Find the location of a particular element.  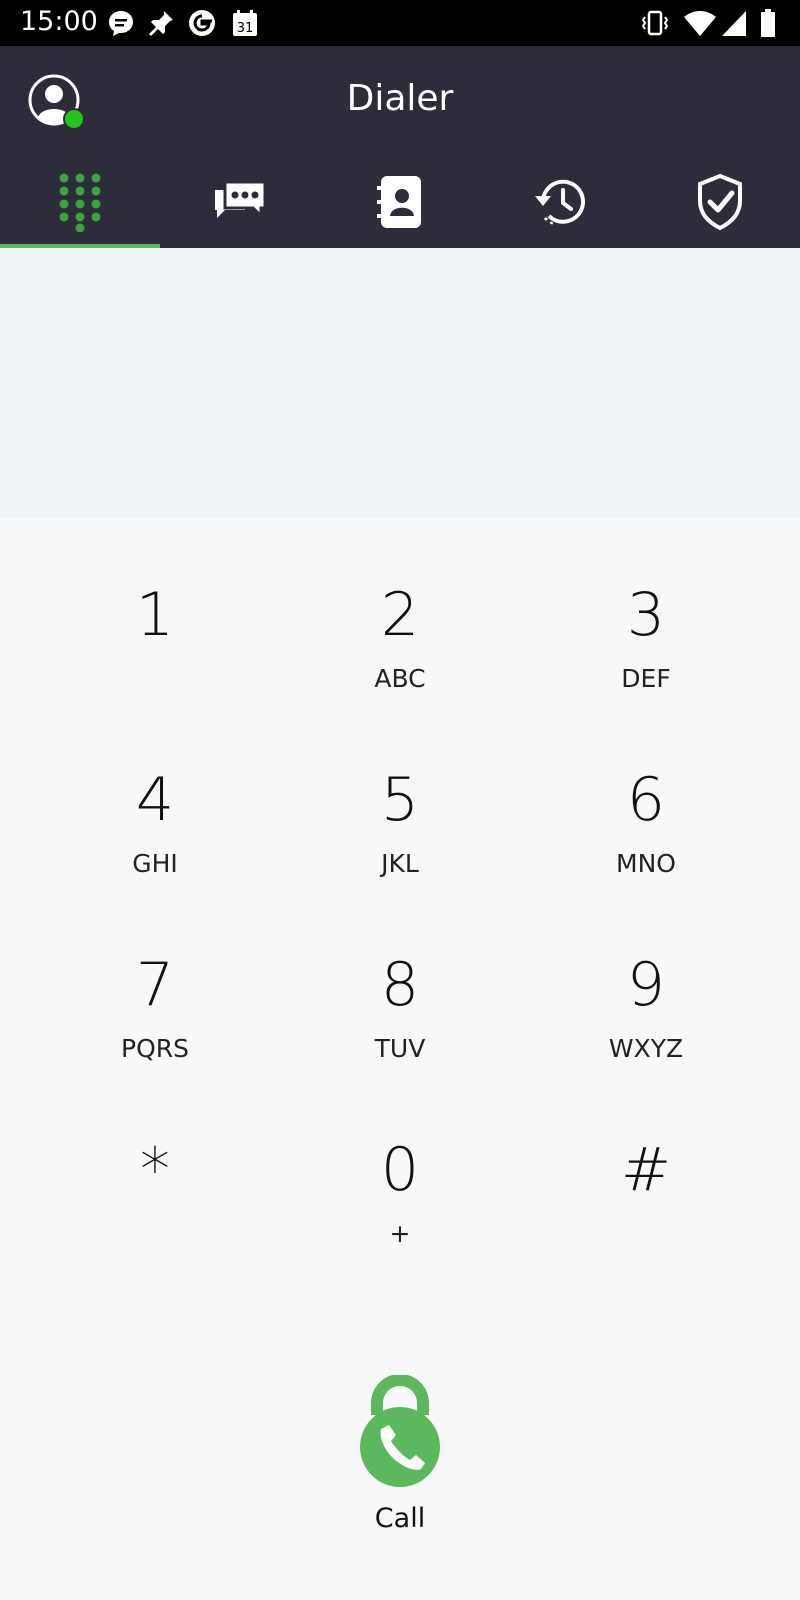

shield-check-icon is located at coordinates (720, 202).